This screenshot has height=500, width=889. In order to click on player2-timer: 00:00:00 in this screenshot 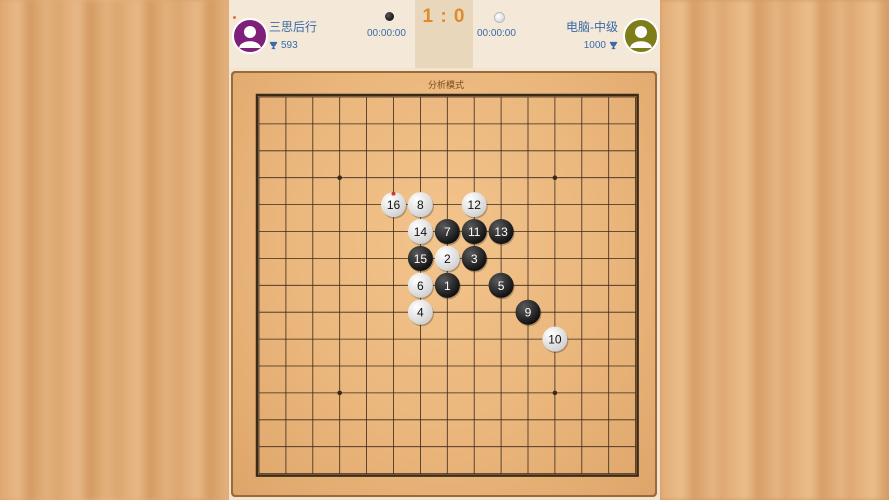, I will do `click(496, 33)`.